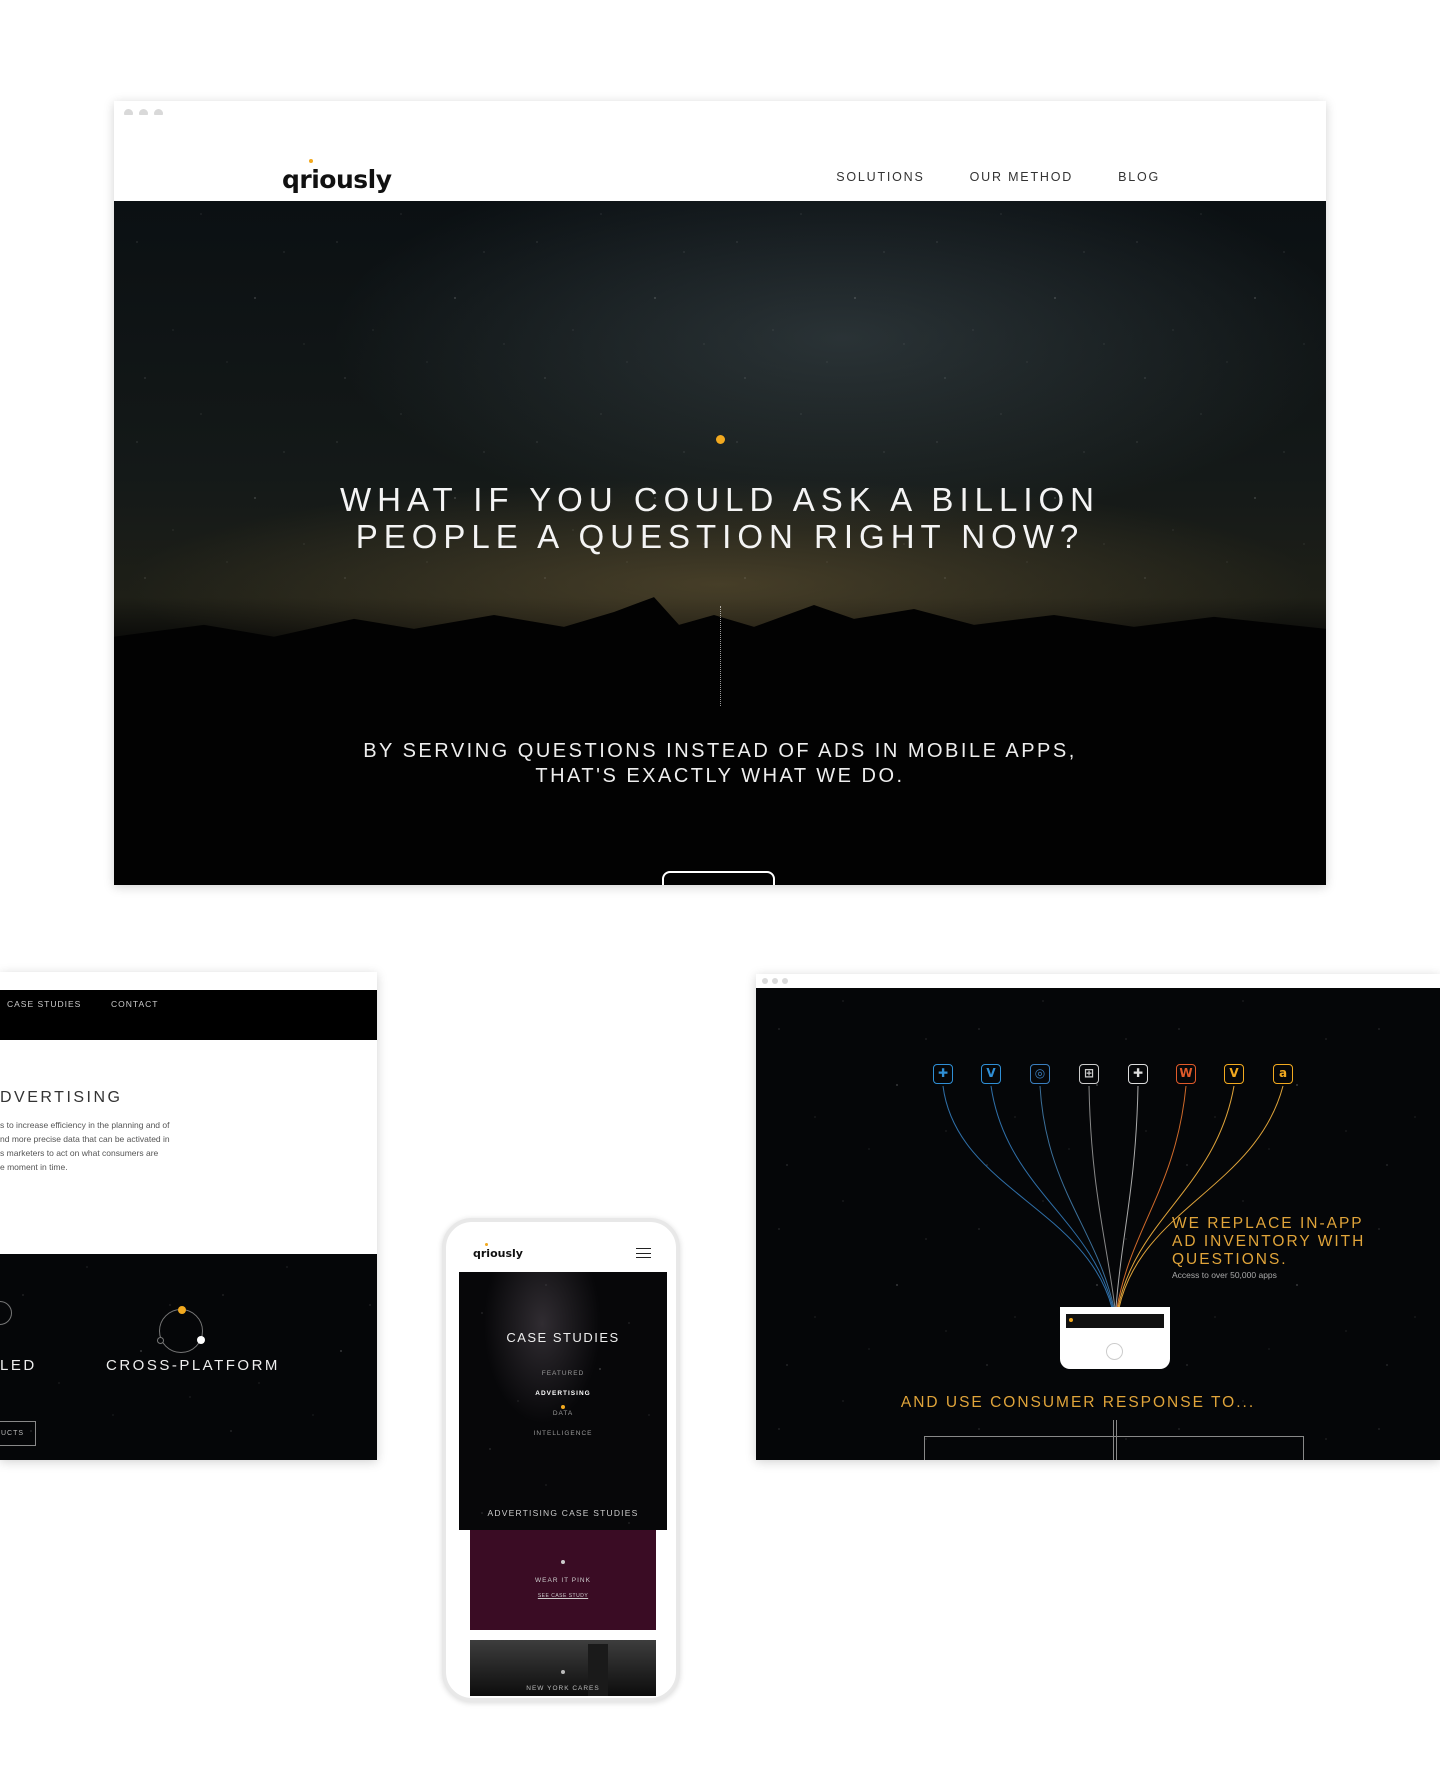  What do you see at coordinates (1115, 1338) in the screenshot?
I see `phone-illustration` at bounding box center [1115, 1338].